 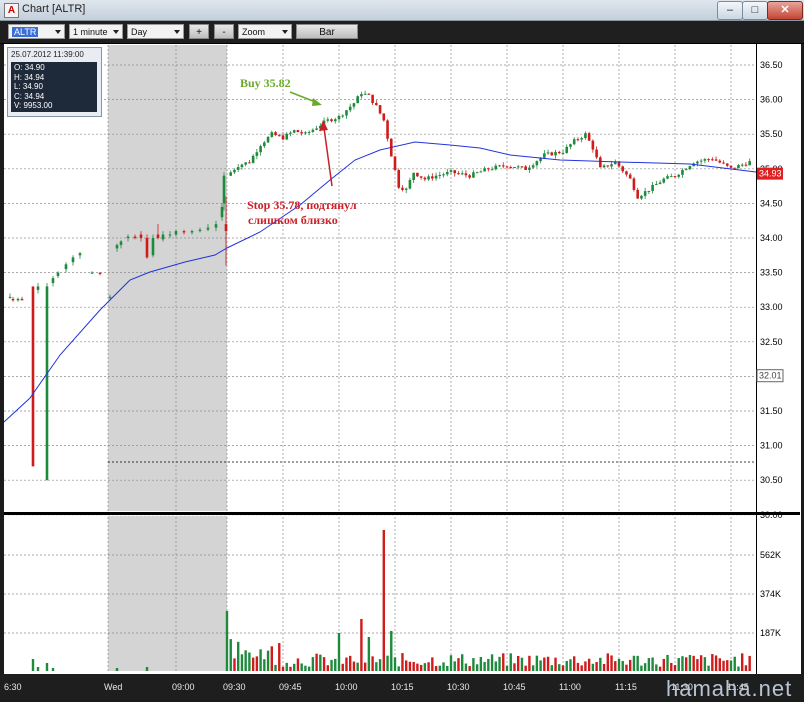 I want to click on stop-annotation-line1: Stop 35.78, подтянул, so click(x=302, y=205).